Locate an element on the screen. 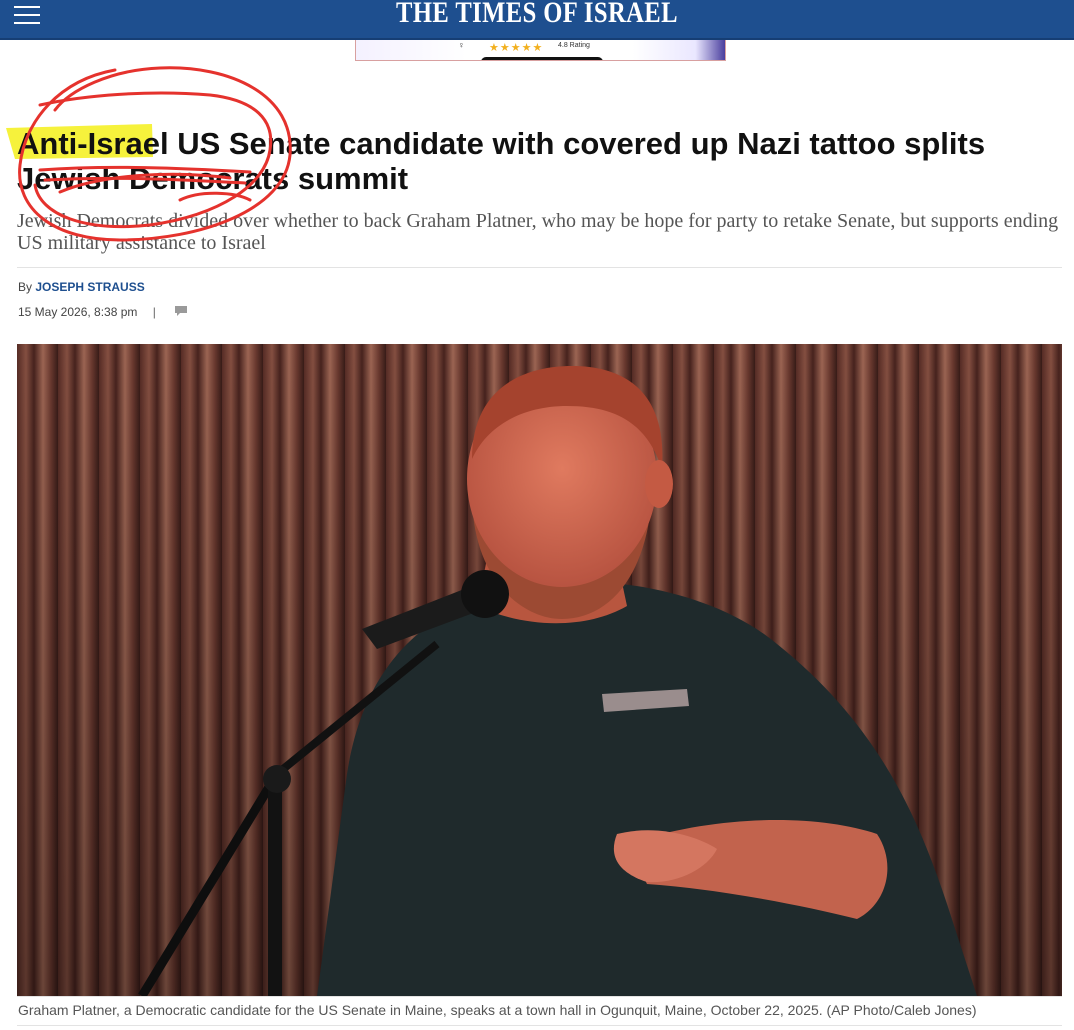  hamburger-menu-icon is located at coordinates (27, 14).